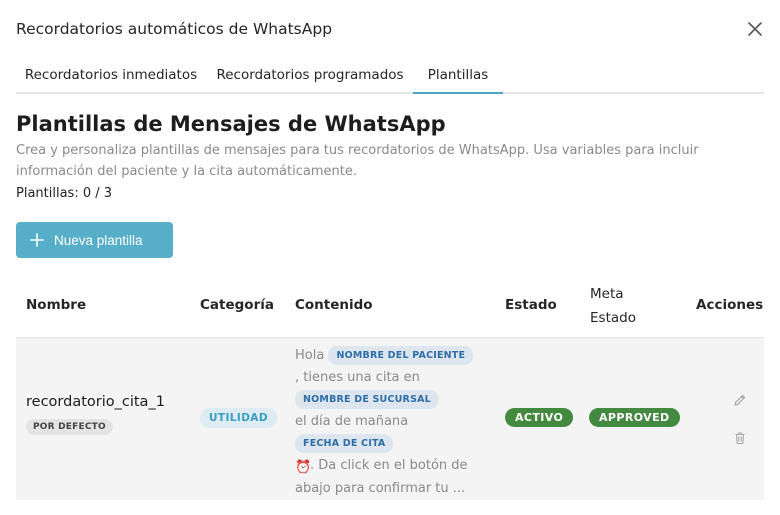 The image size is (780, 515). I want to click on content-text-3: el día de mañana, so click(352, 421).